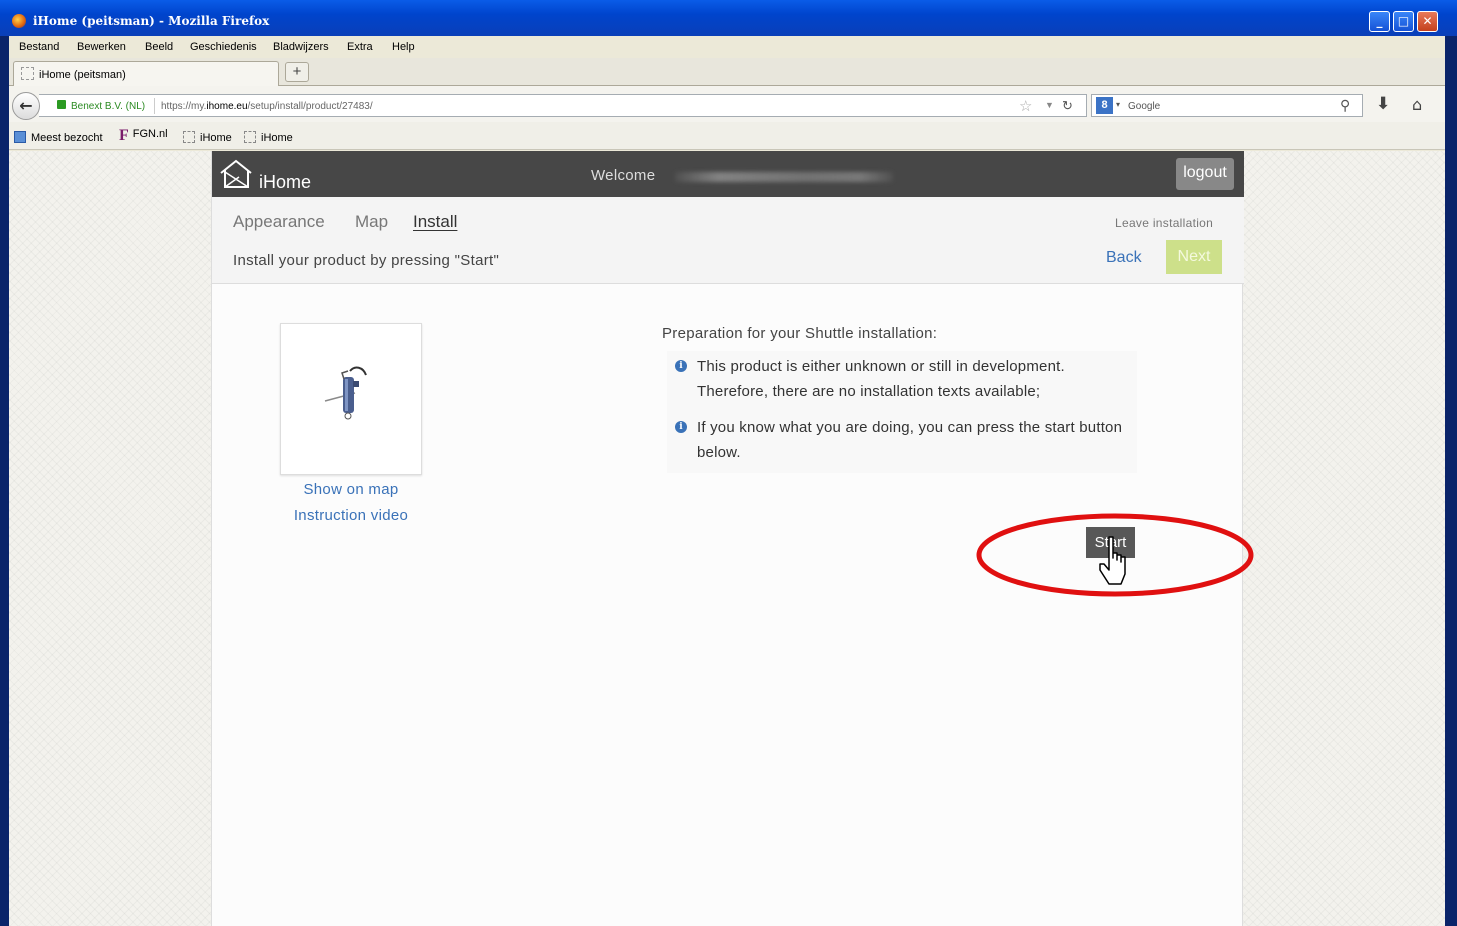  I want to click on back-link: Back, so click(1124, 258).